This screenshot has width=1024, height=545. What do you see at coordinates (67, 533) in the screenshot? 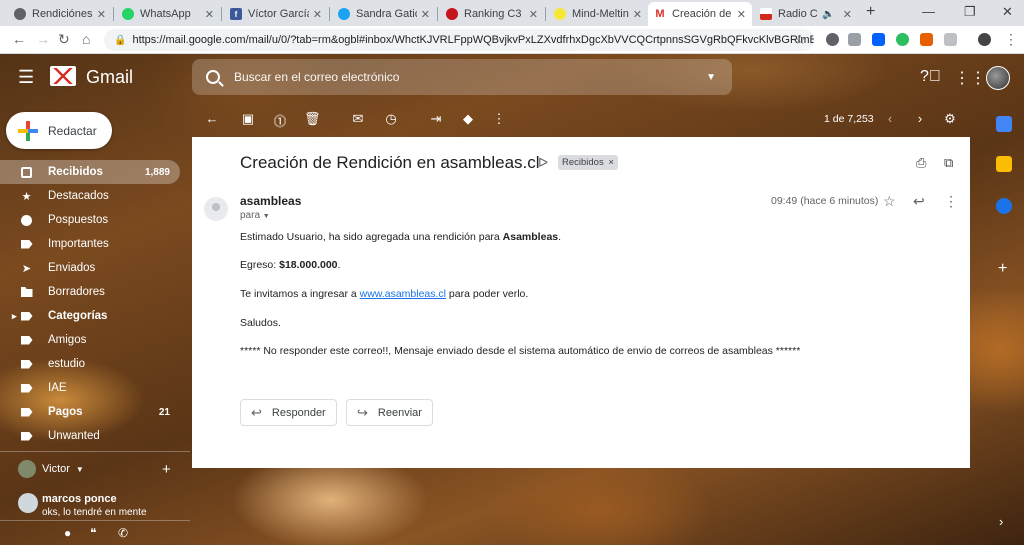
I see `person-icon: ●` at bounding box center [67, 533].